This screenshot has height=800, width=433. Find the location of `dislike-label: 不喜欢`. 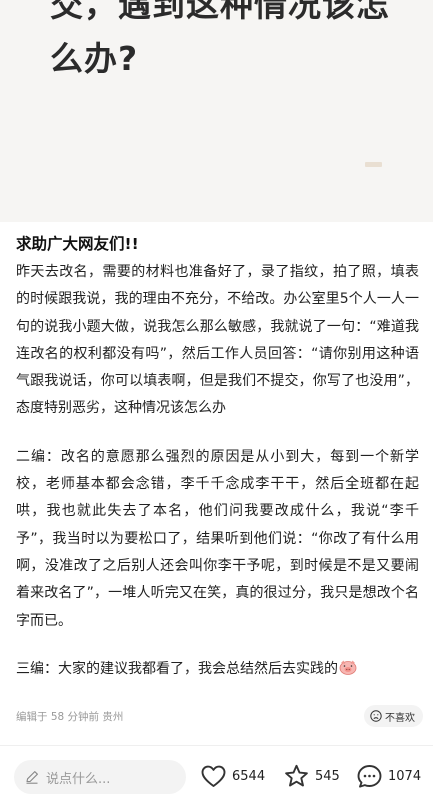

dislike-label: 不喜欢 is located at coordinates (400, 718).